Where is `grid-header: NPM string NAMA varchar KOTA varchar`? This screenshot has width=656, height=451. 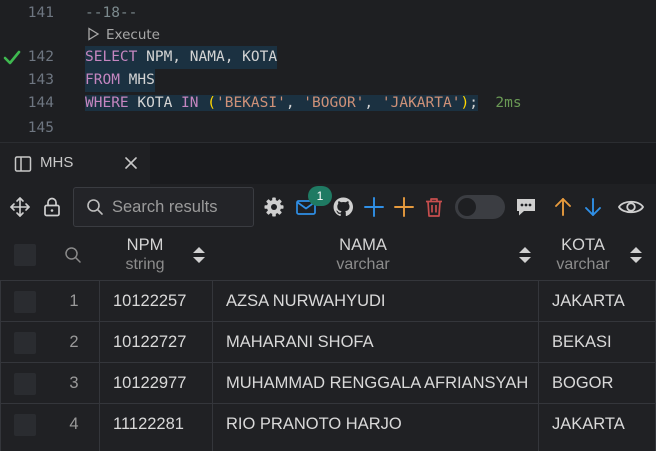
grid-header: NPM string NAMA varchar KOTA varchar is located at coordinates (328, 255).